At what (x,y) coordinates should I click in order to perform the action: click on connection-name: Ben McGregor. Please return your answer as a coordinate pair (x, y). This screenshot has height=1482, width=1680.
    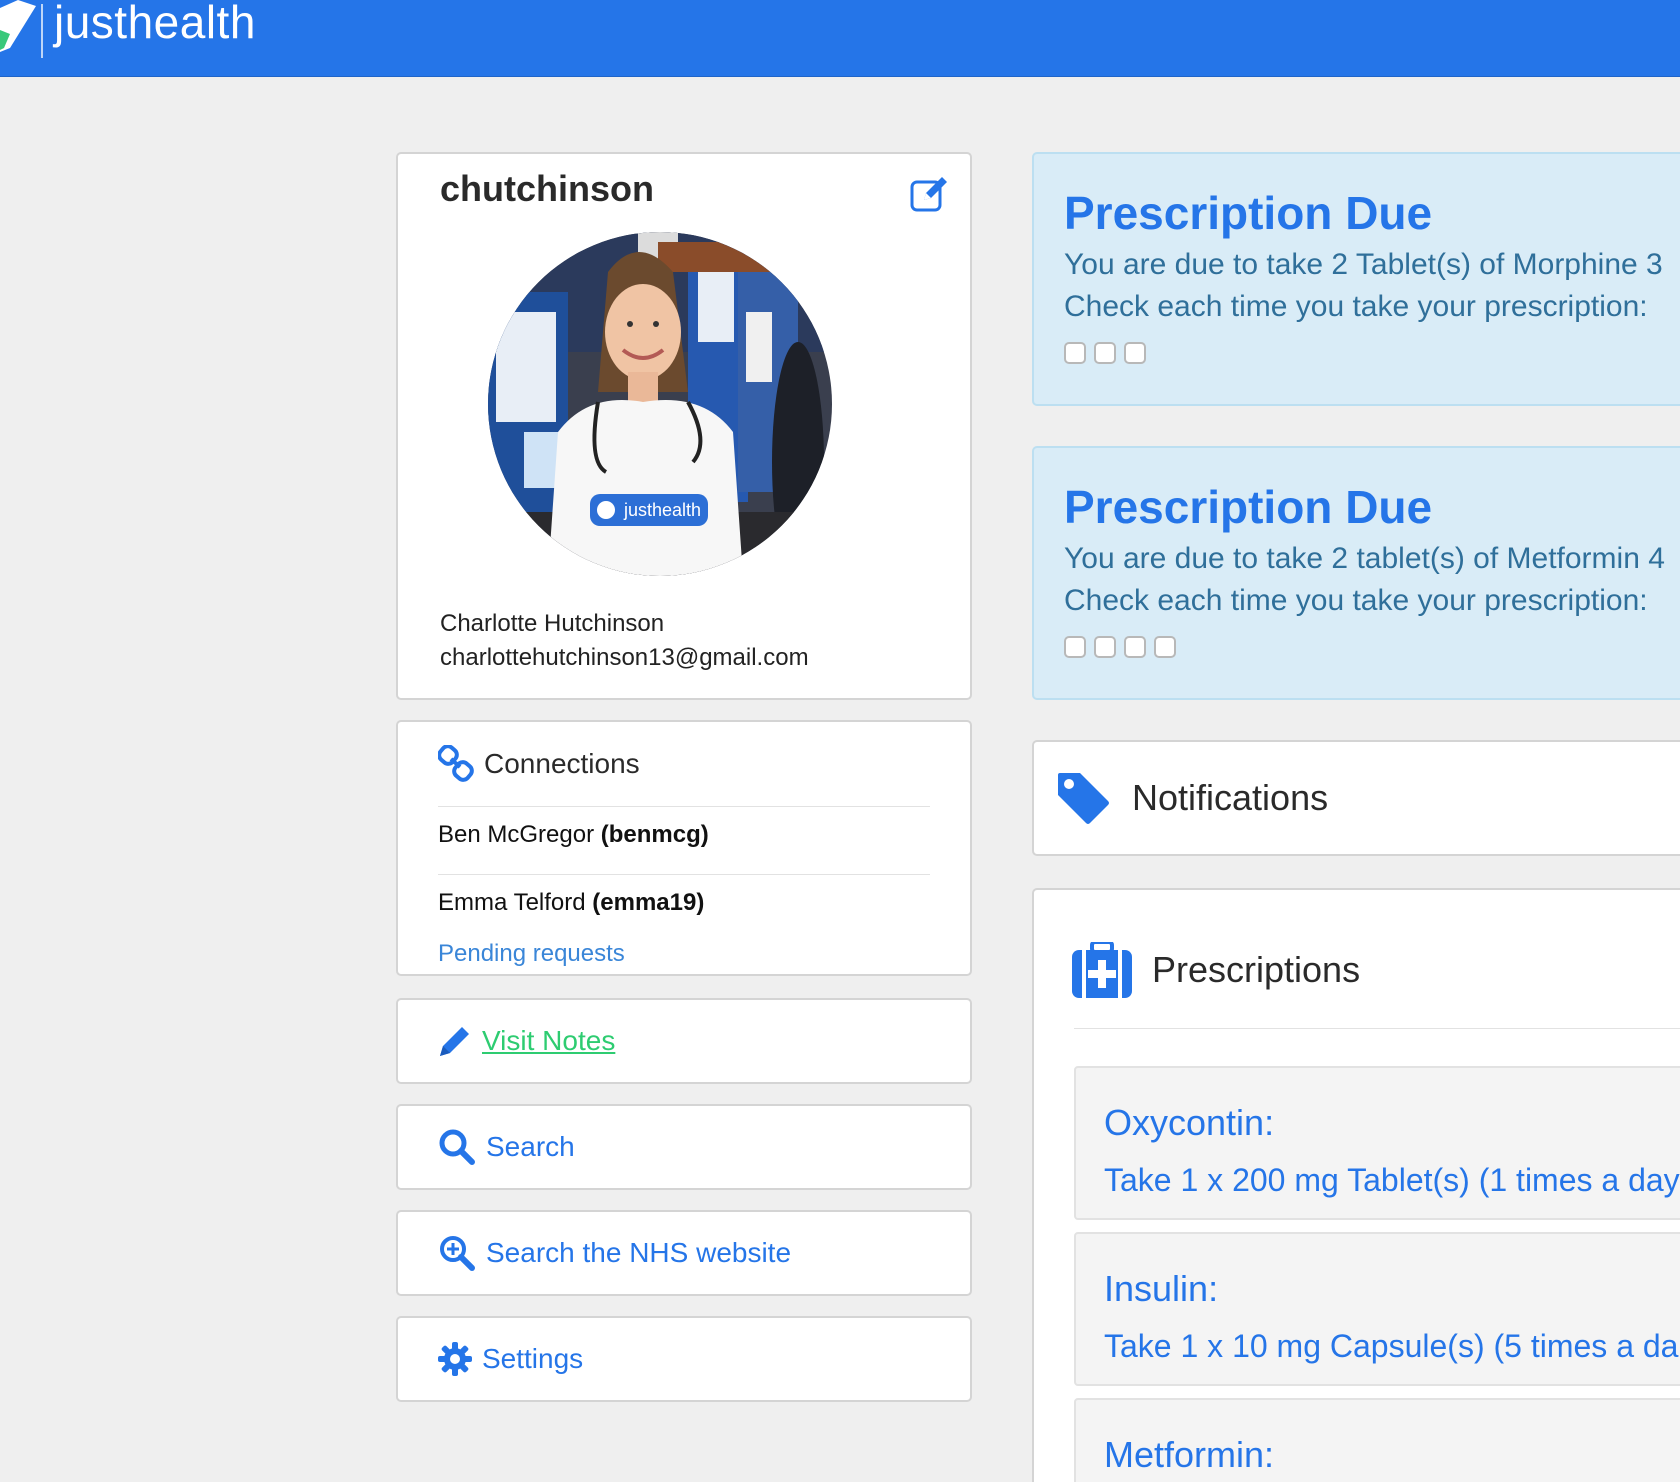
    Looking at the image, I should click on (516, 834).